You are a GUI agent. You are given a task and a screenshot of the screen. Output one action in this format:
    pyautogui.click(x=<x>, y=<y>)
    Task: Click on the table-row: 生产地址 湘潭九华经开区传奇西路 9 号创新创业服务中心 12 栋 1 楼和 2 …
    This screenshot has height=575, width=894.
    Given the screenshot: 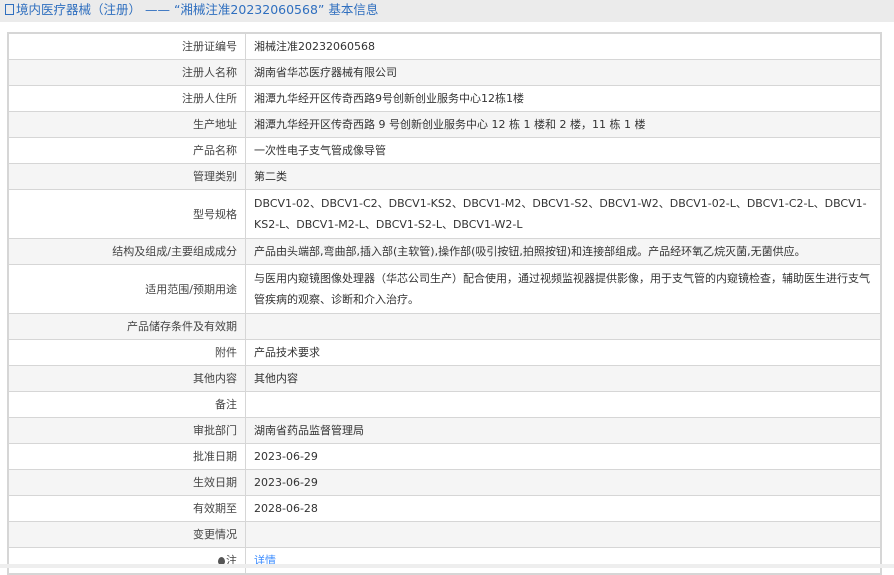 What is the action you would take?
    pyautogui.click(x=444, y=124)
    